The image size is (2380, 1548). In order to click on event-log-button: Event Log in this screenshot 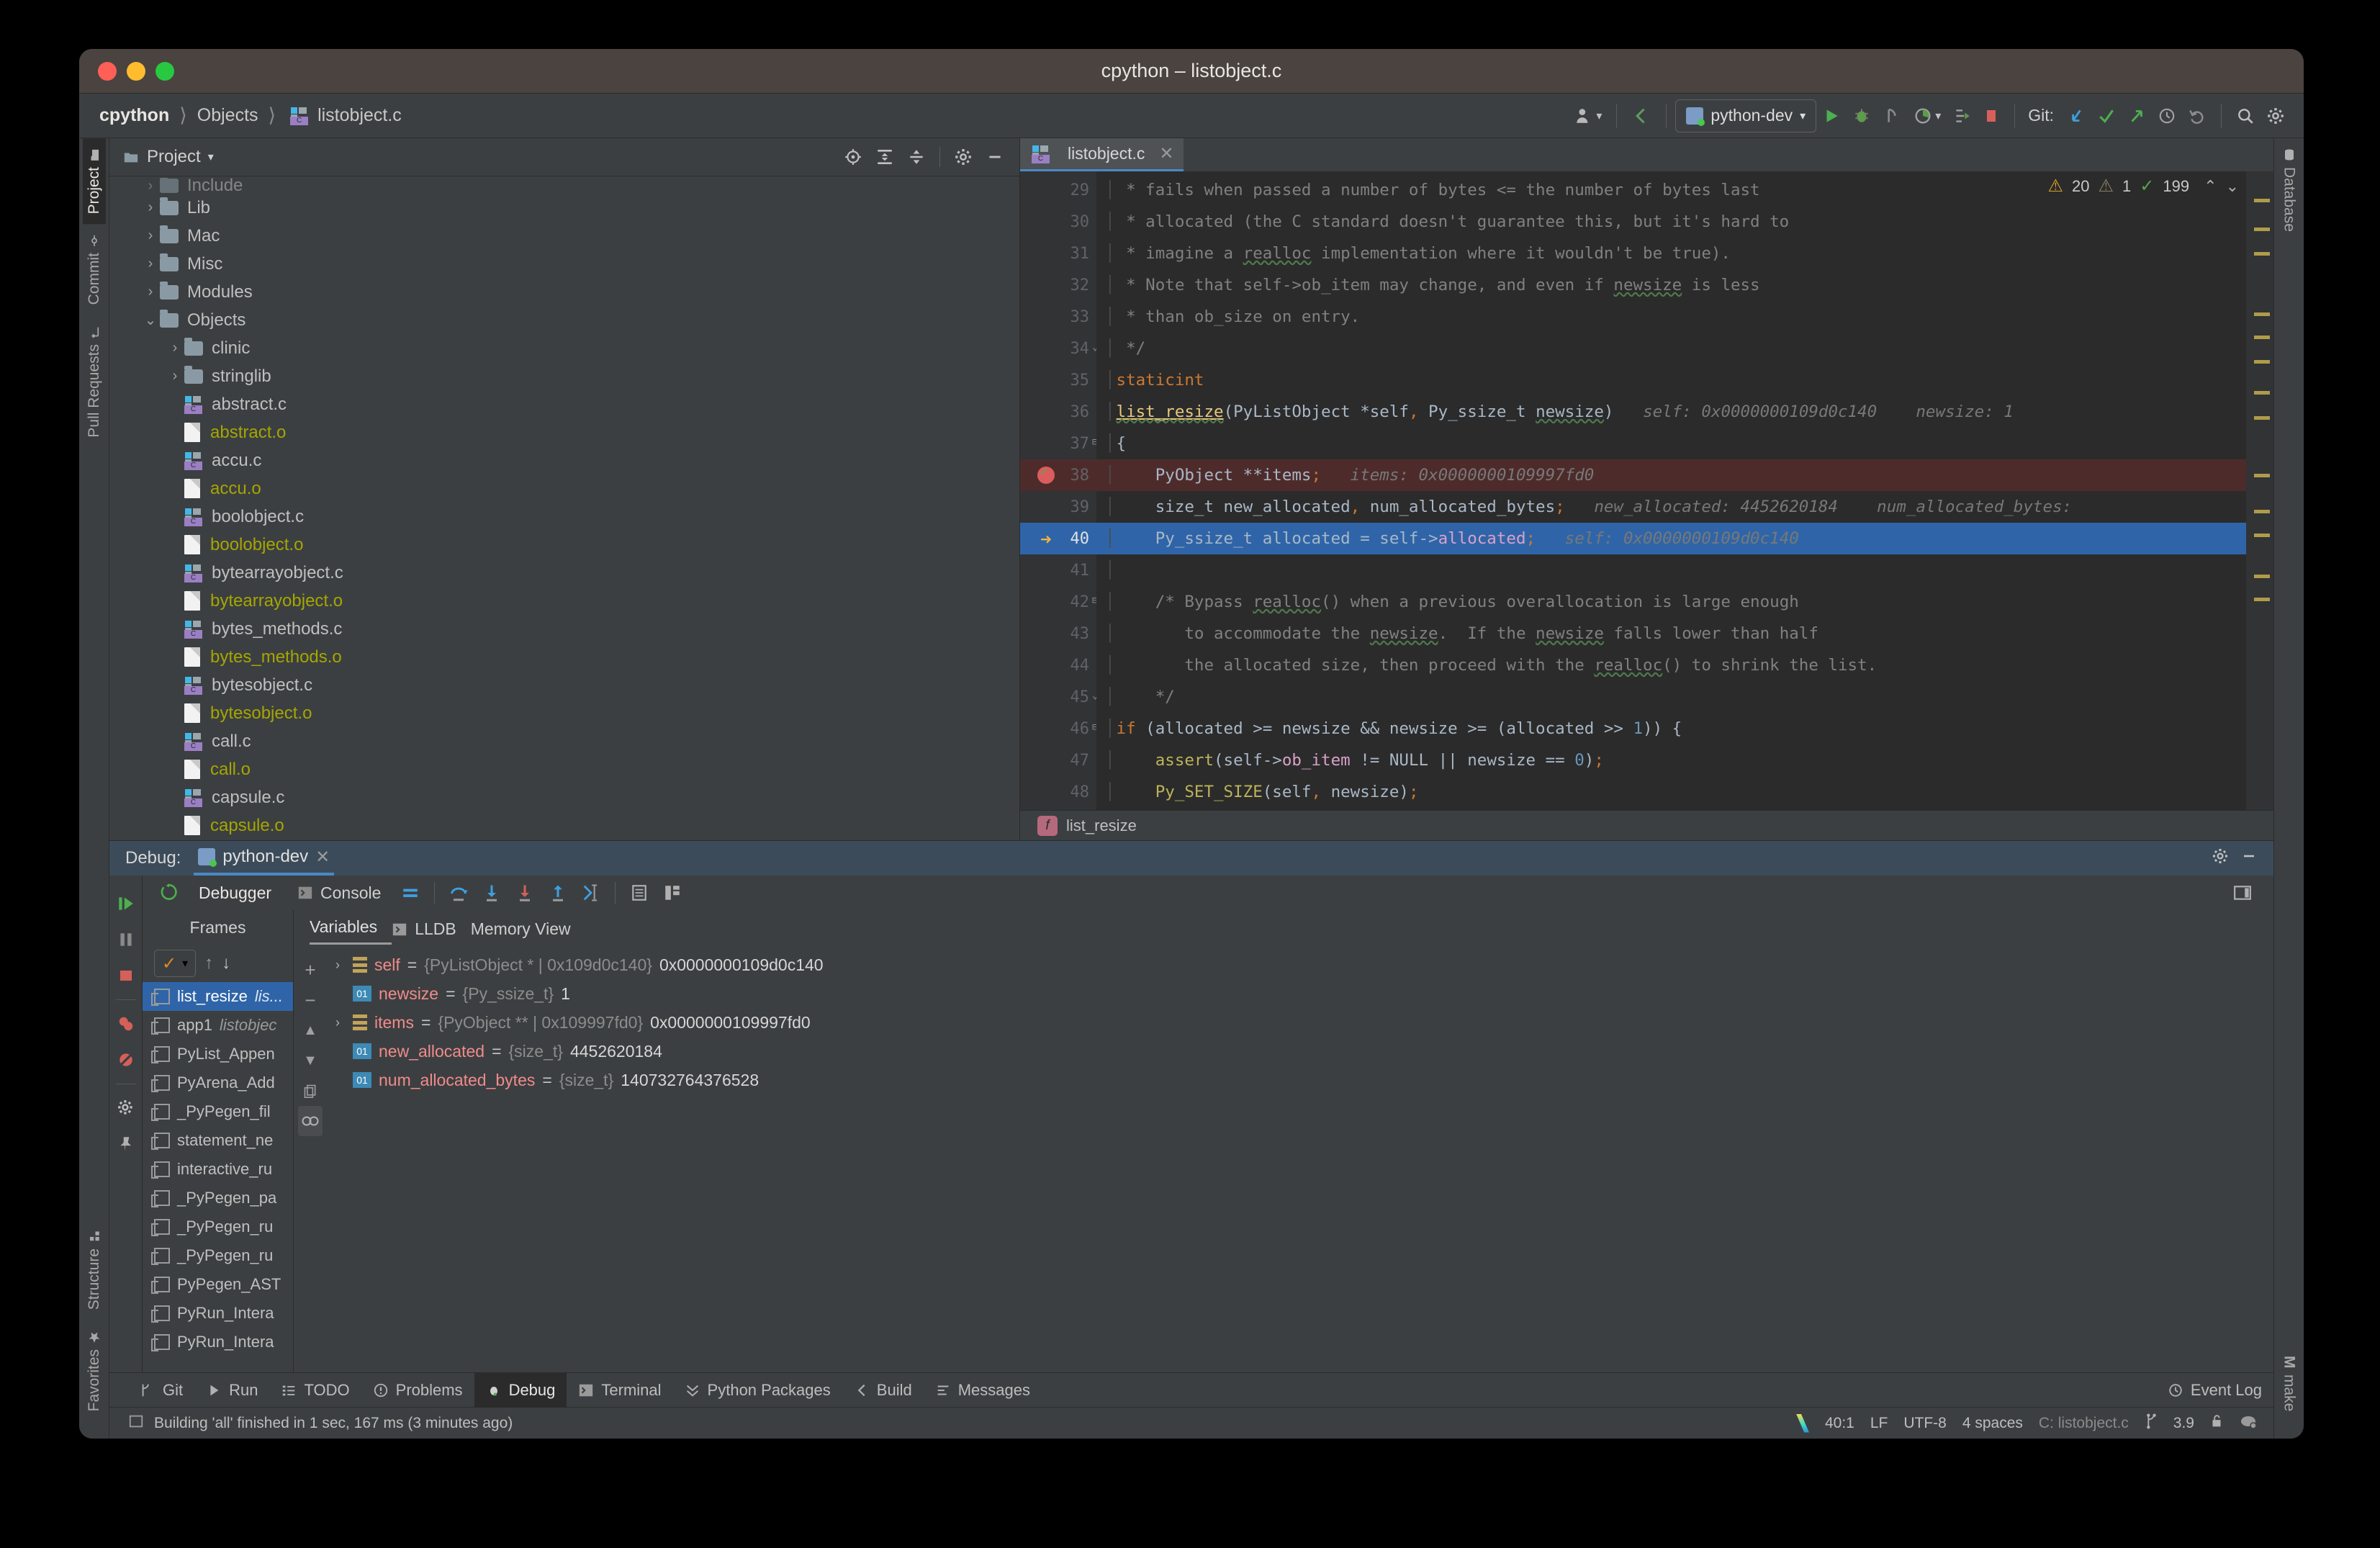, I will do `click(2214, 1390)`.